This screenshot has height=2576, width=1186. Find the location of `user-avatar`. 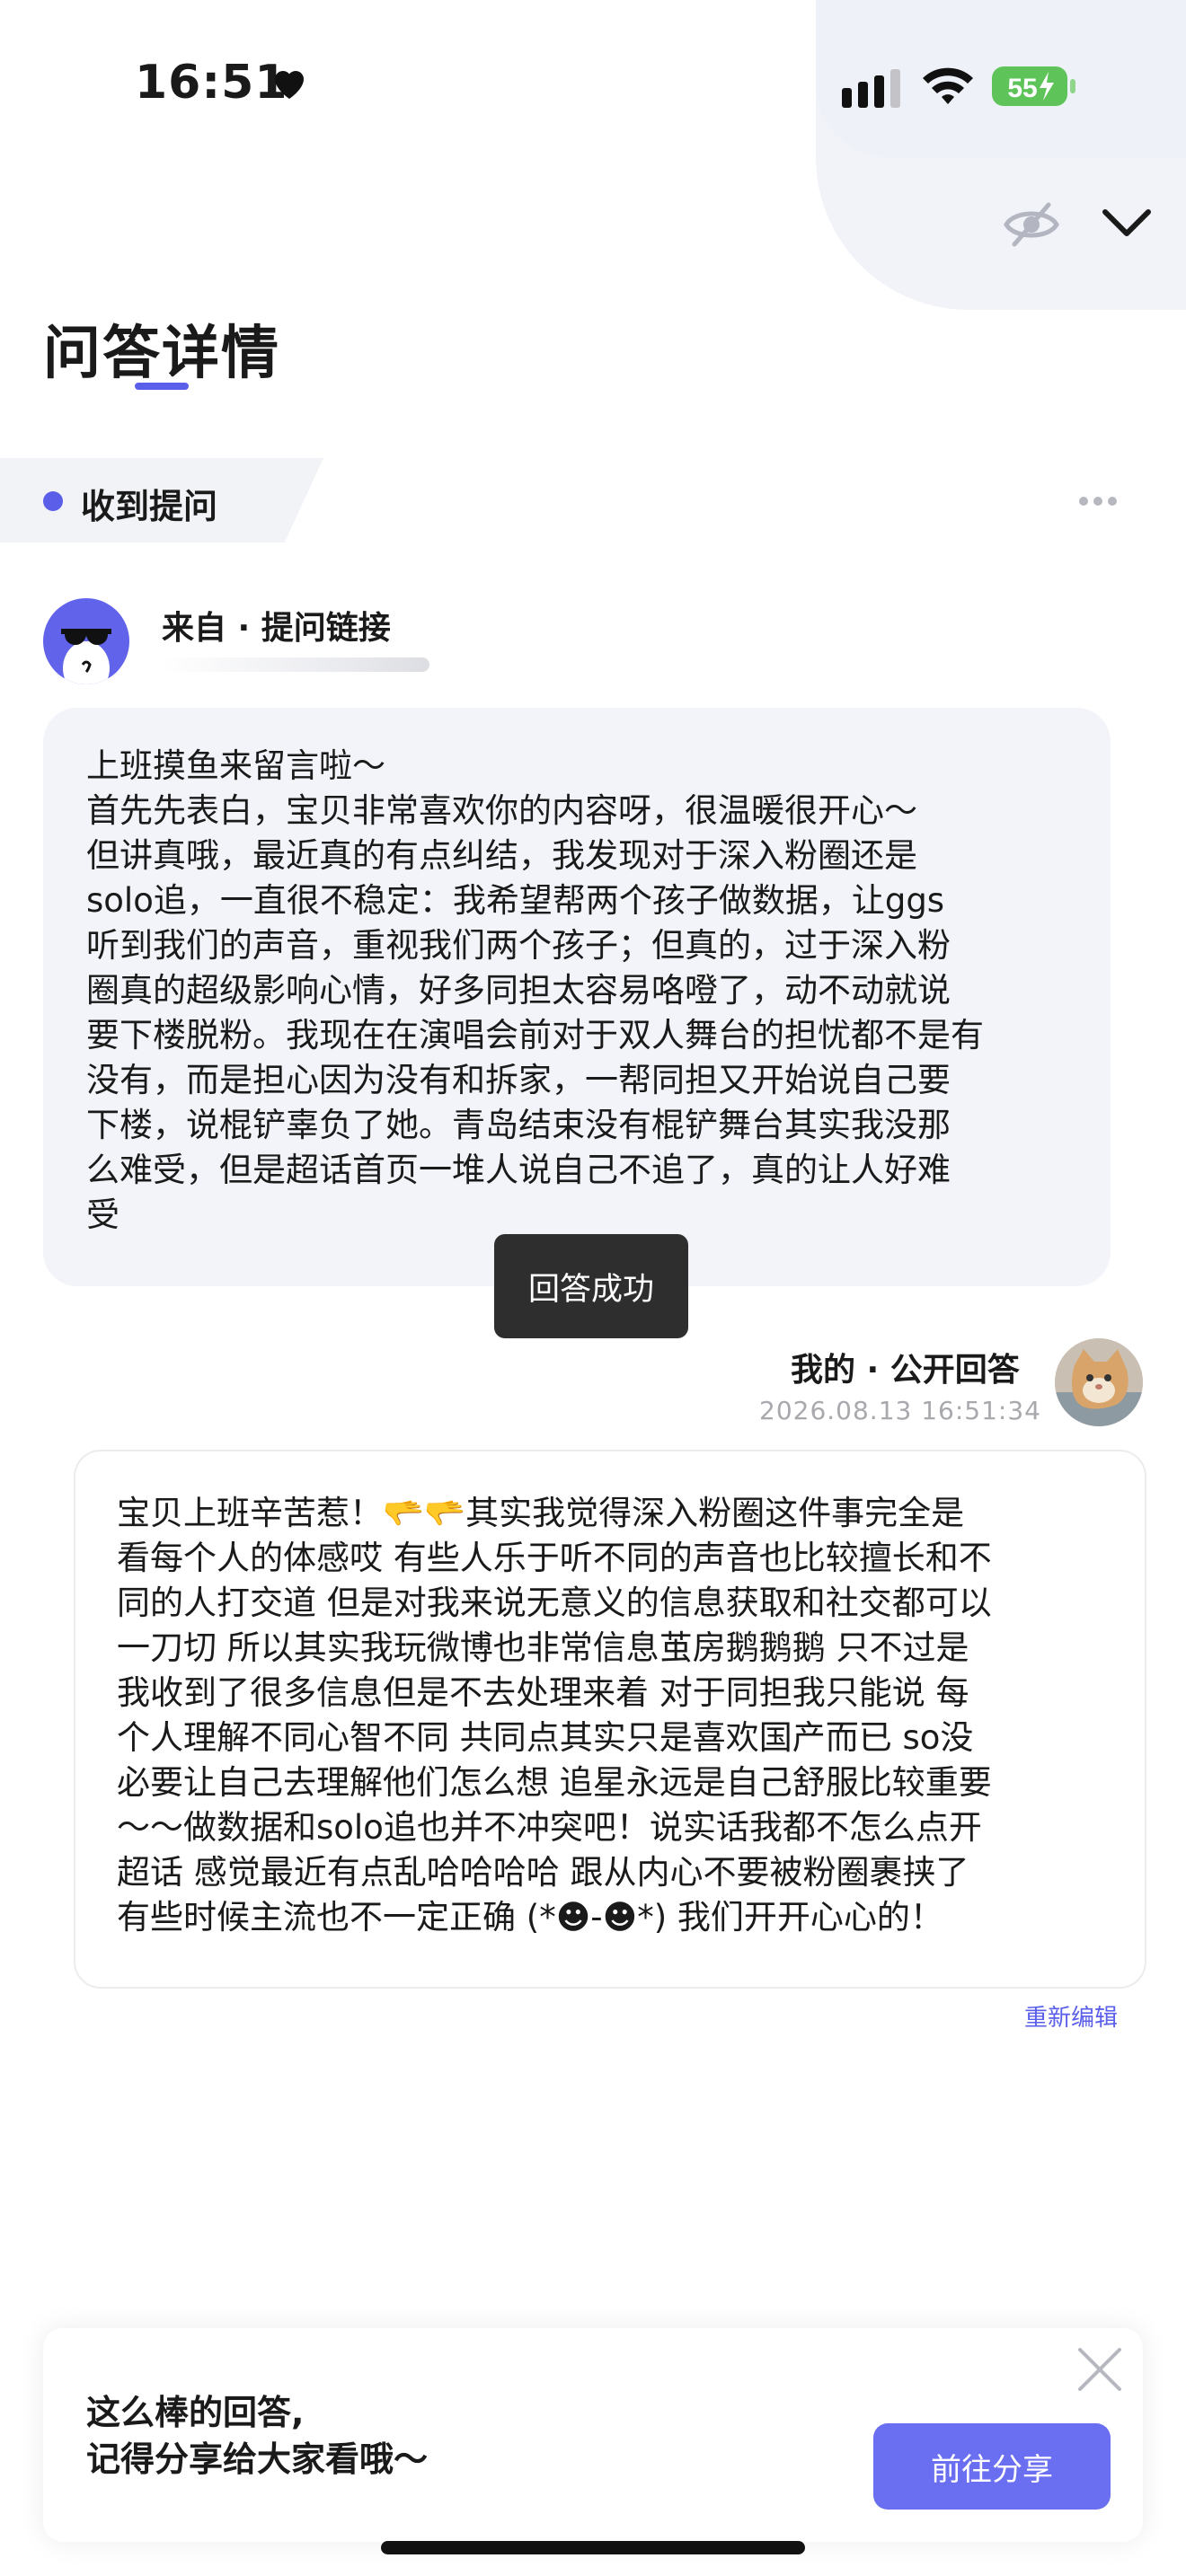

user-avatar is located at coordinates (1099, 1382).